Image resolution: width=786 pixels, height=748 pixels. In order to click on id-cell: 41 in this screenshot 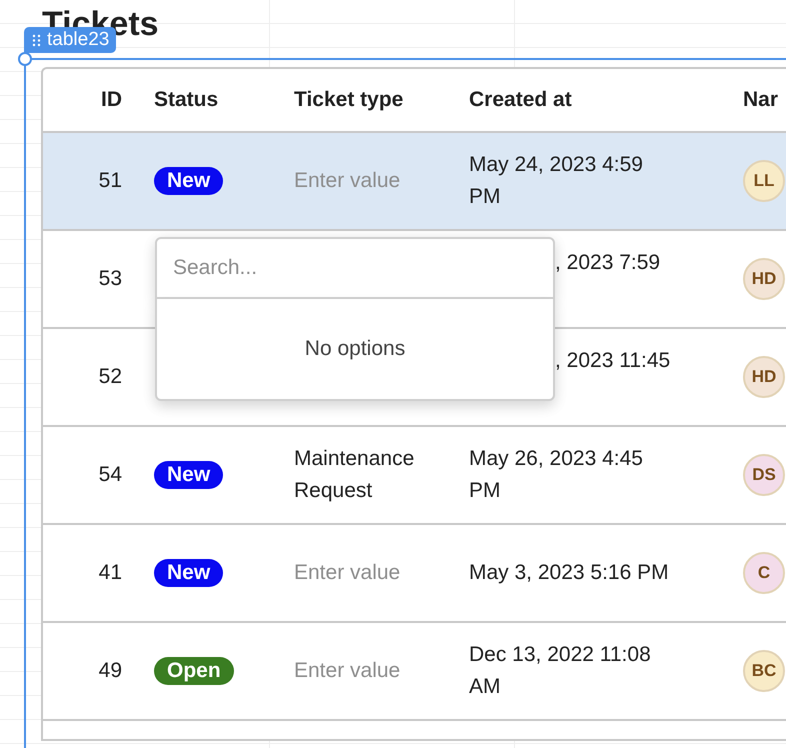, I will do `click(110, 572)`.